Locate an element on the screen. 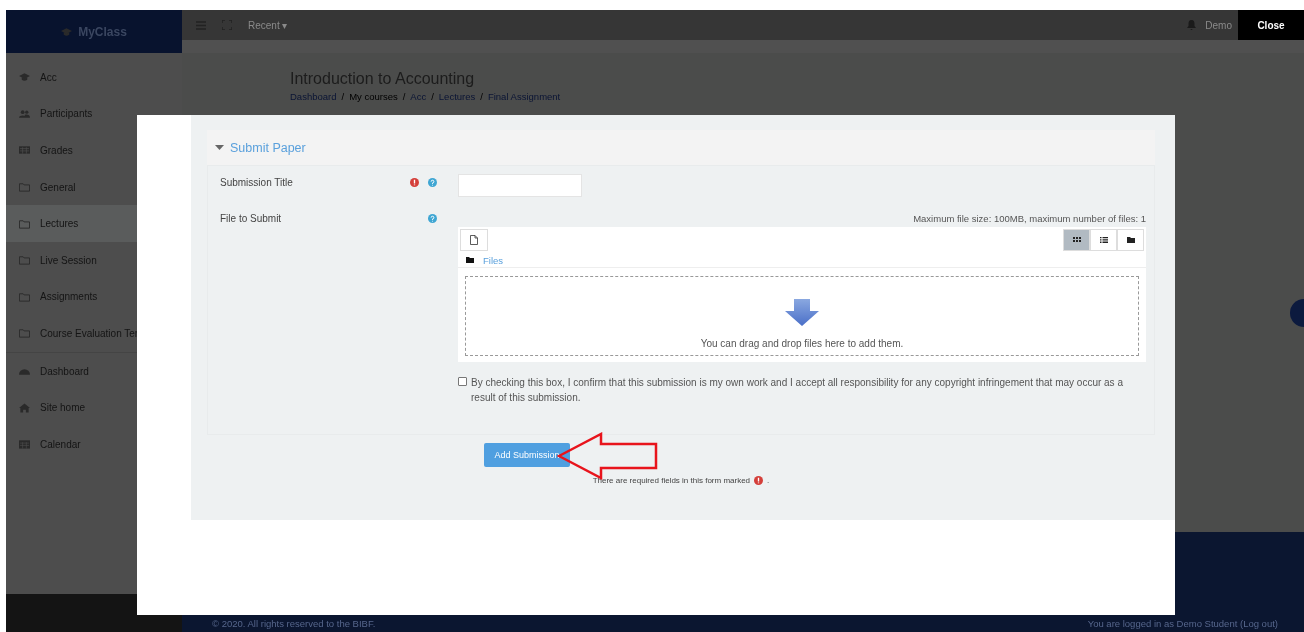 Image resolution: width=1304 pixels, height=632 pixels. breadcrumb-link: Final Assignment is located at coordinates (524, 96).